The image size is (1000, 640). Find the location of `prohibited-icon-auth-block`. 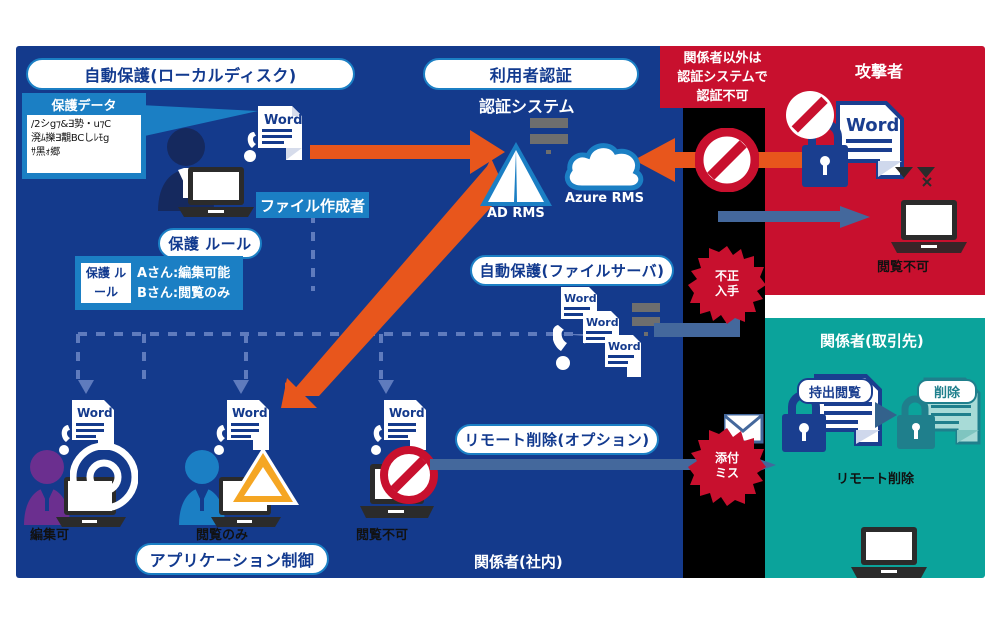

prohibited-icon-auth-block is located at coordinates (727, 160).